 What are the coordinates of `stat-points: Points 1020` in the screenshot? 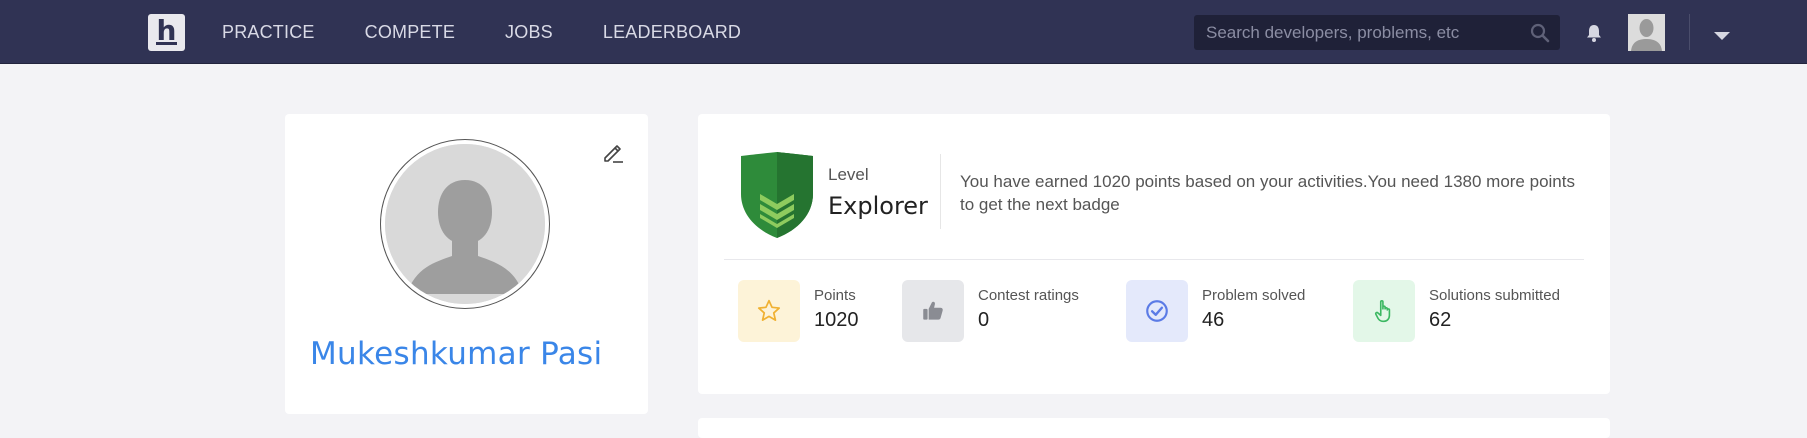 It's located at (798, 311).